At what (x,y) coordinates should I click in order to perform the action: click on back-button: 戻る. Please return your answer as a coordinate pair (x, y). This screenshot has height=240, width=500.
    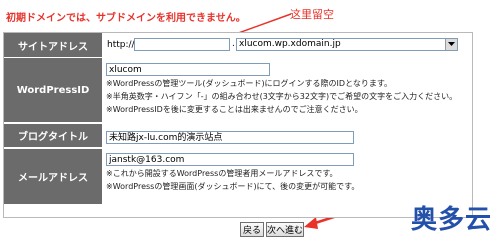
    Looking at the image, I should click on (252, 229).